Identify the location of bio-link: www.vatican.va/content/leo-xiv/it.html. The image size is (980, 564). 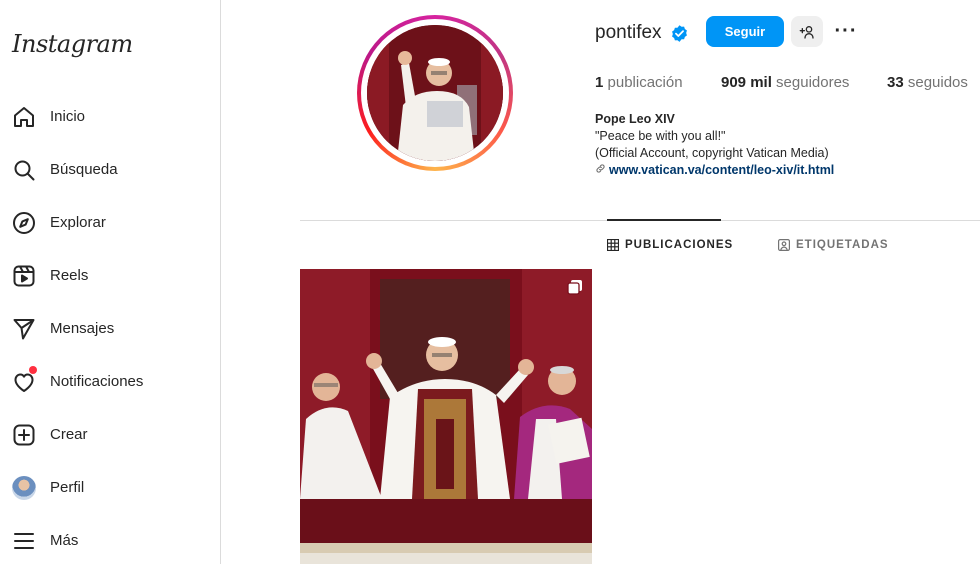
(714, 170).